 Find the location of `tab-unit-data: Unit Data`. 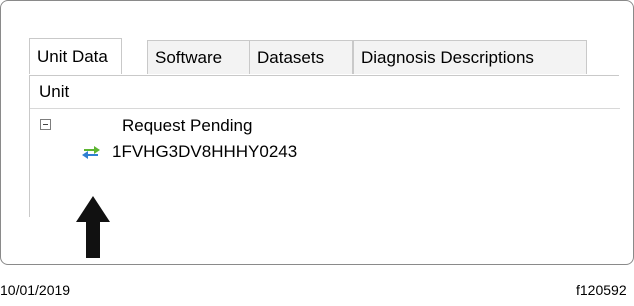

tab-unit-data: Unit Data is located at coordinates (75, 56).